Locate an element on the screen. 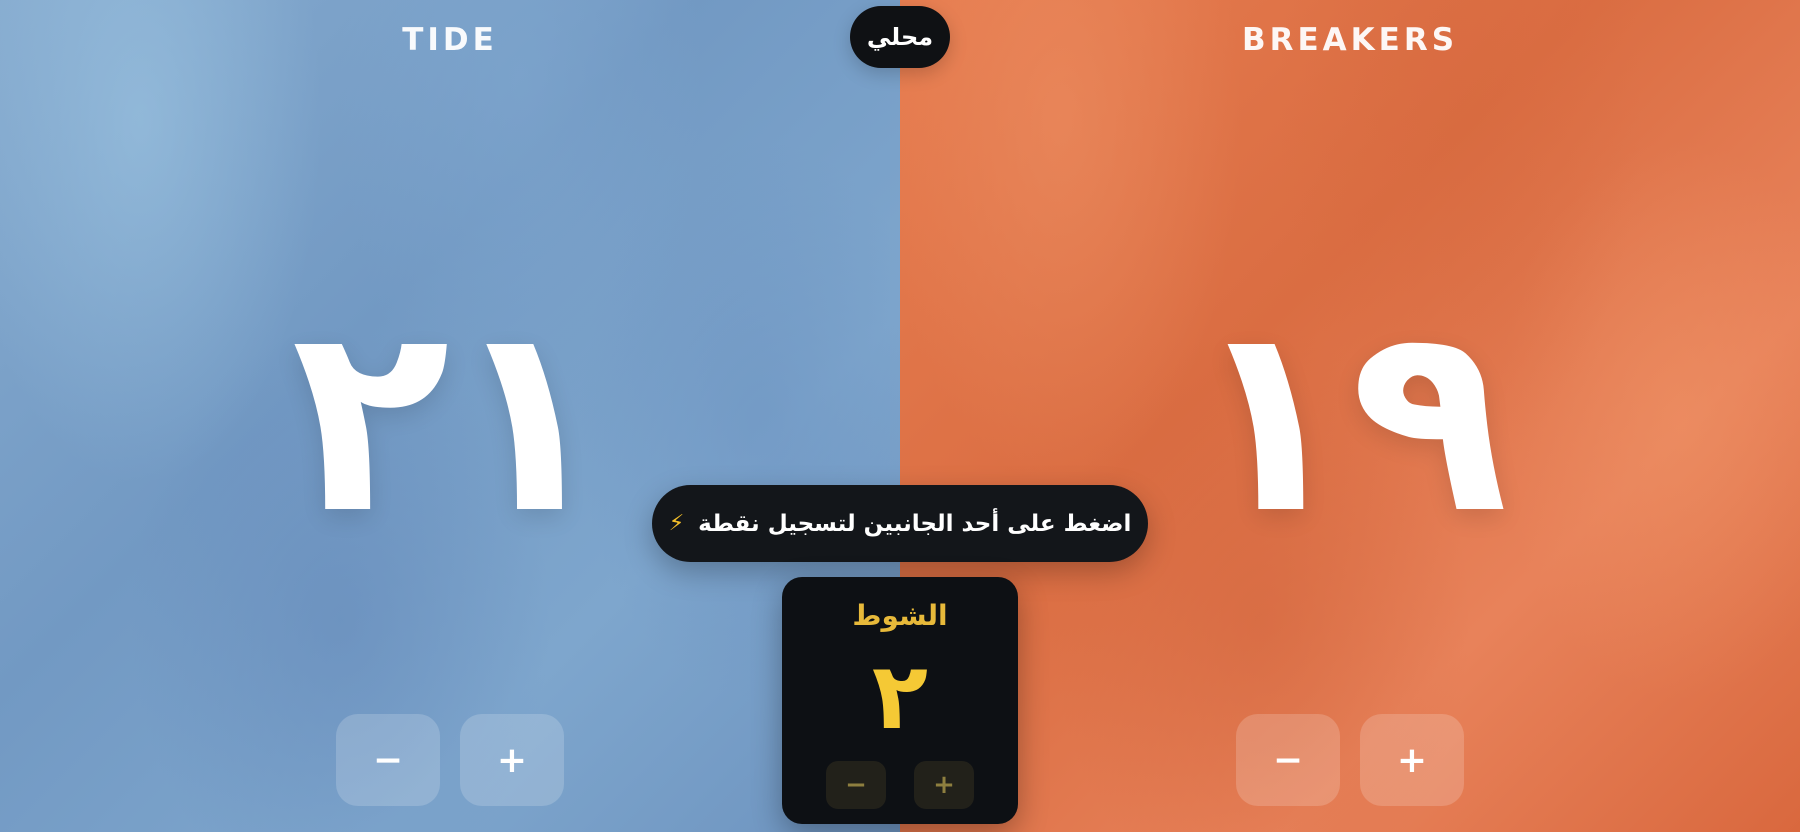 This screenshot has height=832, width=1800. team-right-minus-button: − is located at coordinates (1288, 760).